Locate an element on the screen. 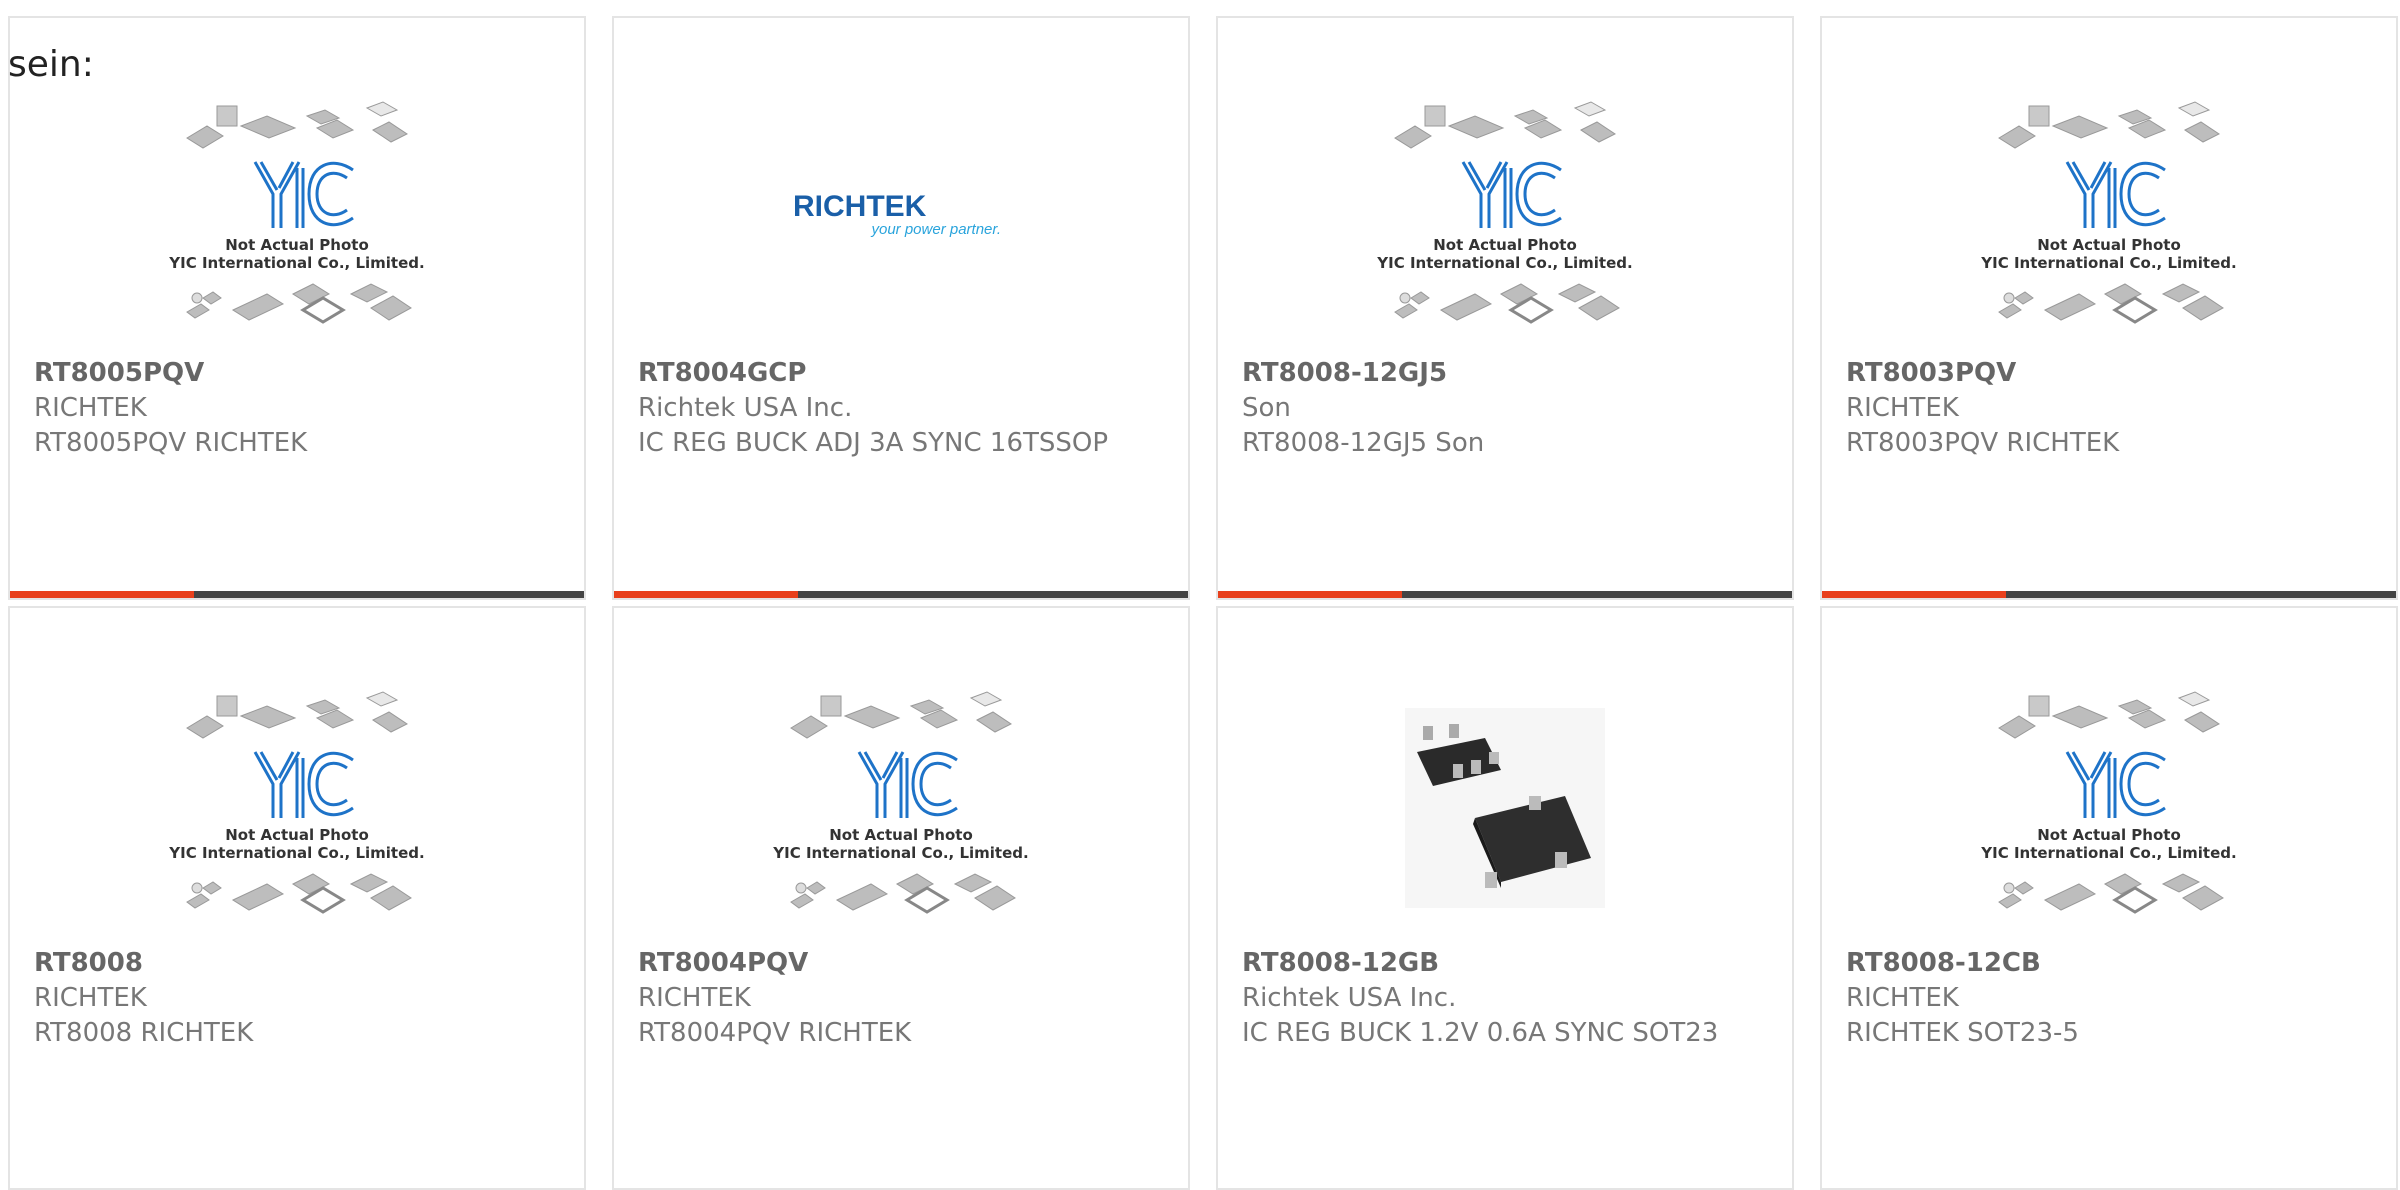 This screenshot has height=1190, width=2400. product-description: RT8003PQV RICHTEK is located at coordinates (1983, 443).